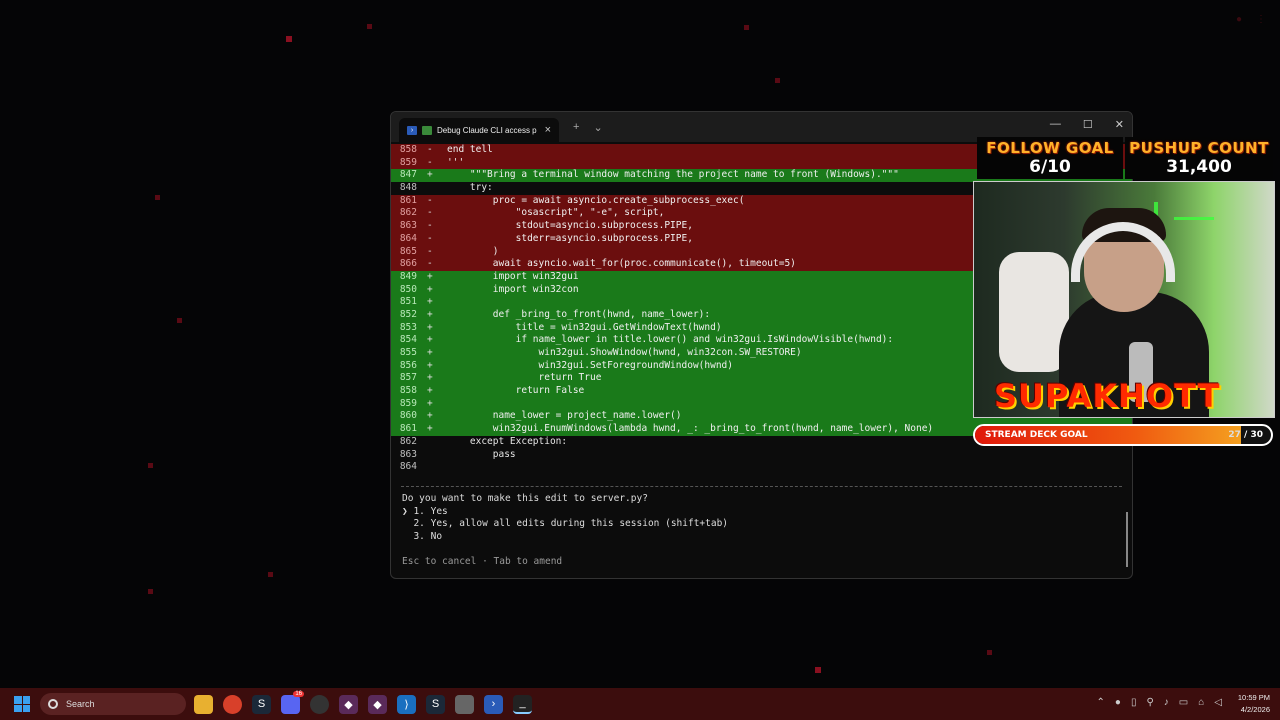 The height and width of the screenshot is (720, 1280). Describe the element at coordinates (524, 378) in the screenshot. I see `line-text: return True` at that location.